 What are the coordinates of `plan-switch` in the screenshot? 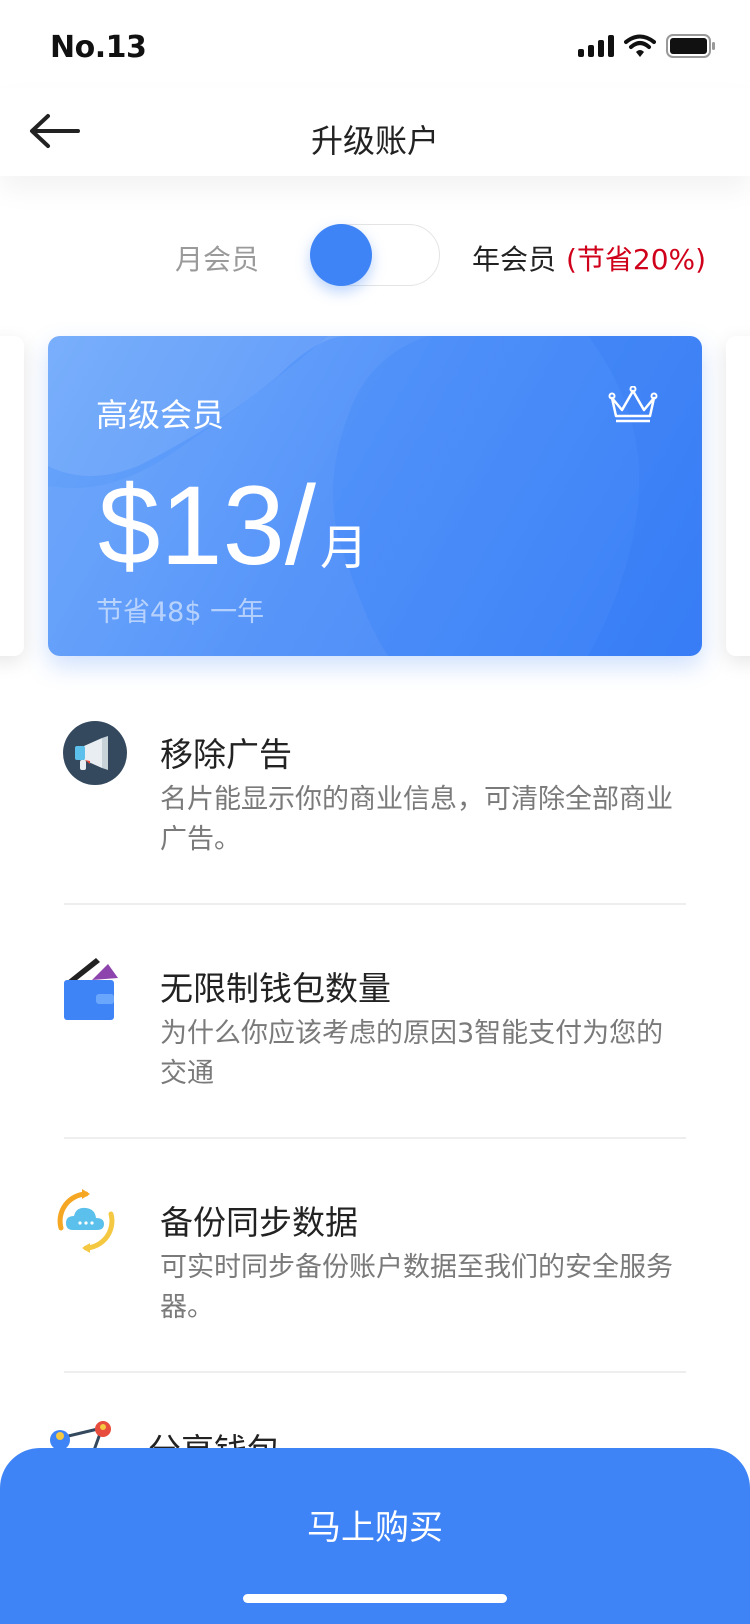 It's located at (375, 255).